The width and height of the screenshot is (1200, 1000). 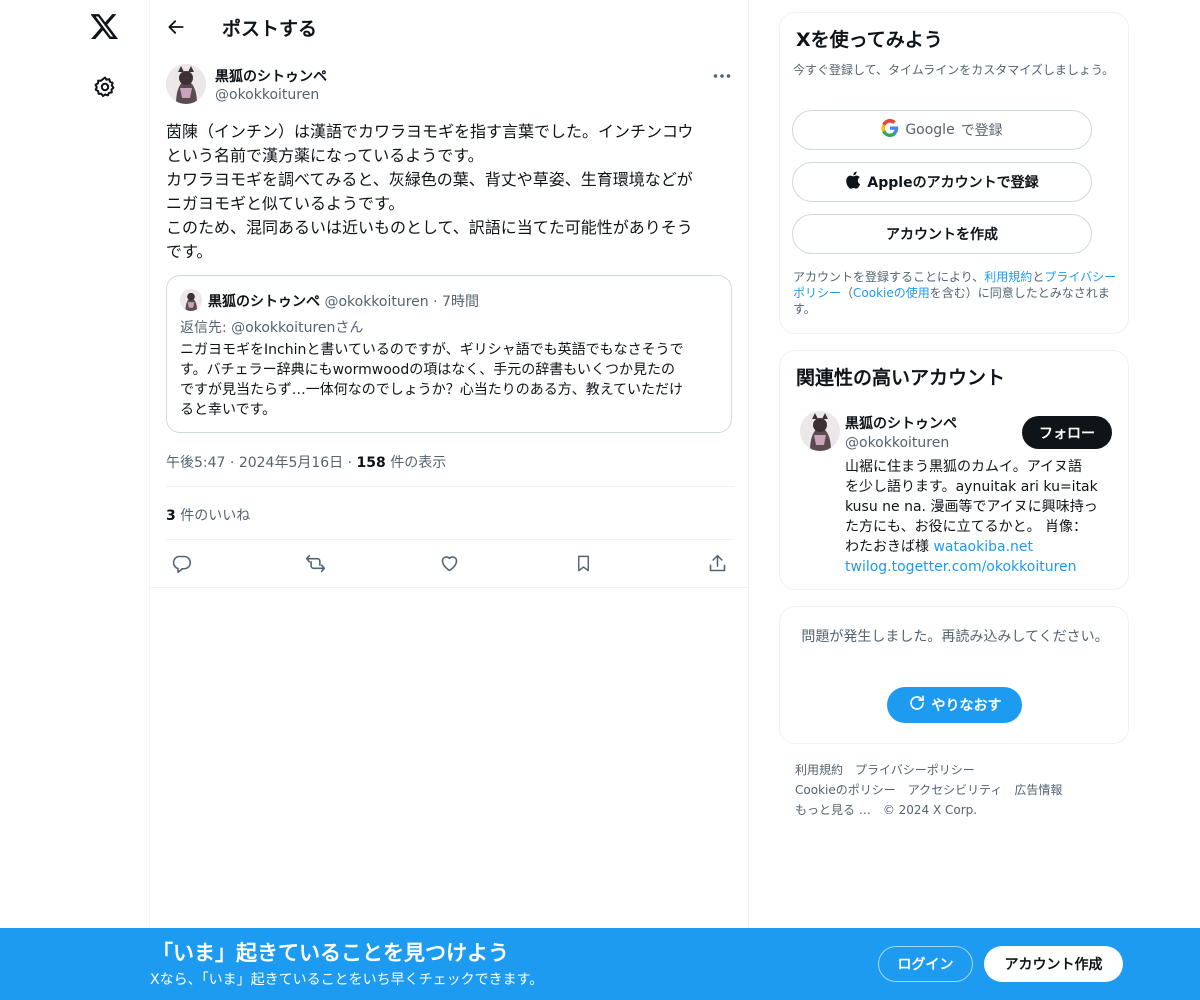 I want to click on arrow-left-icon, so click(x=176, y=27).